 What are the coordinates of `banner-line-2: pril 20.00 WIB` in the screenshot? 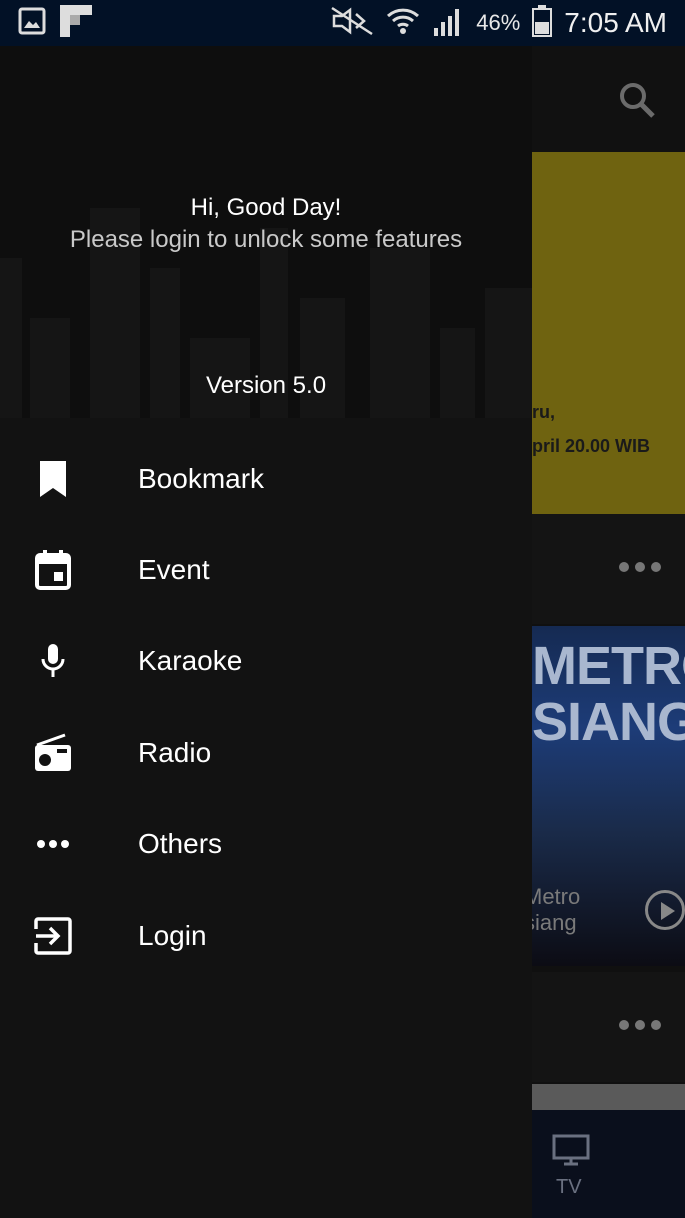 It's located at (591, 446).